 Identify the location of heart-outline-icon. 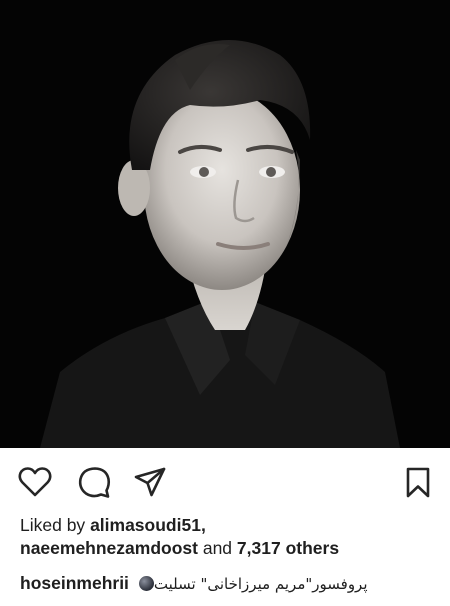
(35, 482).